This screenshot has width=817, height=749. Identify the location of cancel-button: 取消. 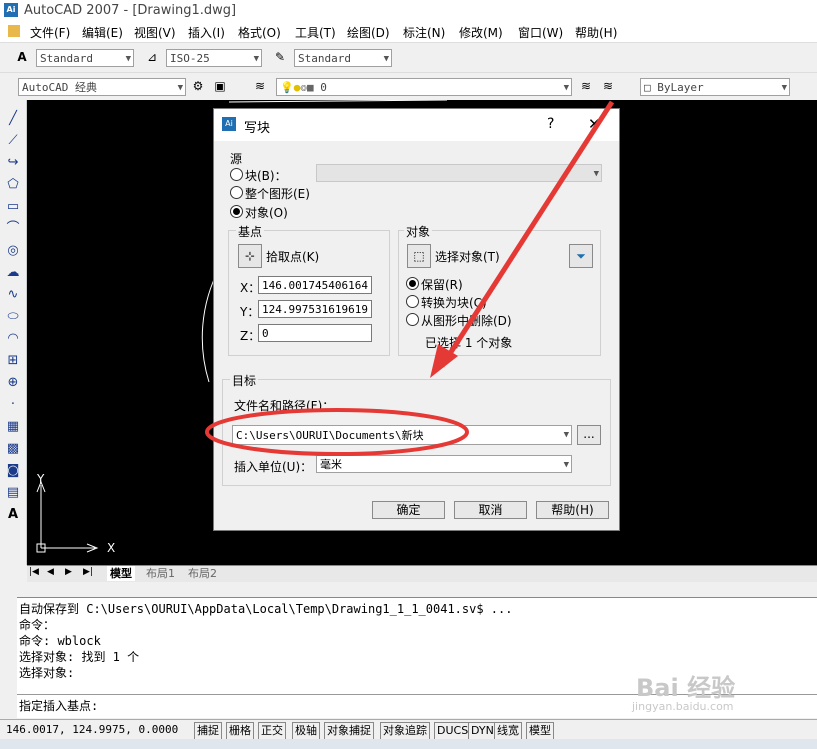
(490, 510).